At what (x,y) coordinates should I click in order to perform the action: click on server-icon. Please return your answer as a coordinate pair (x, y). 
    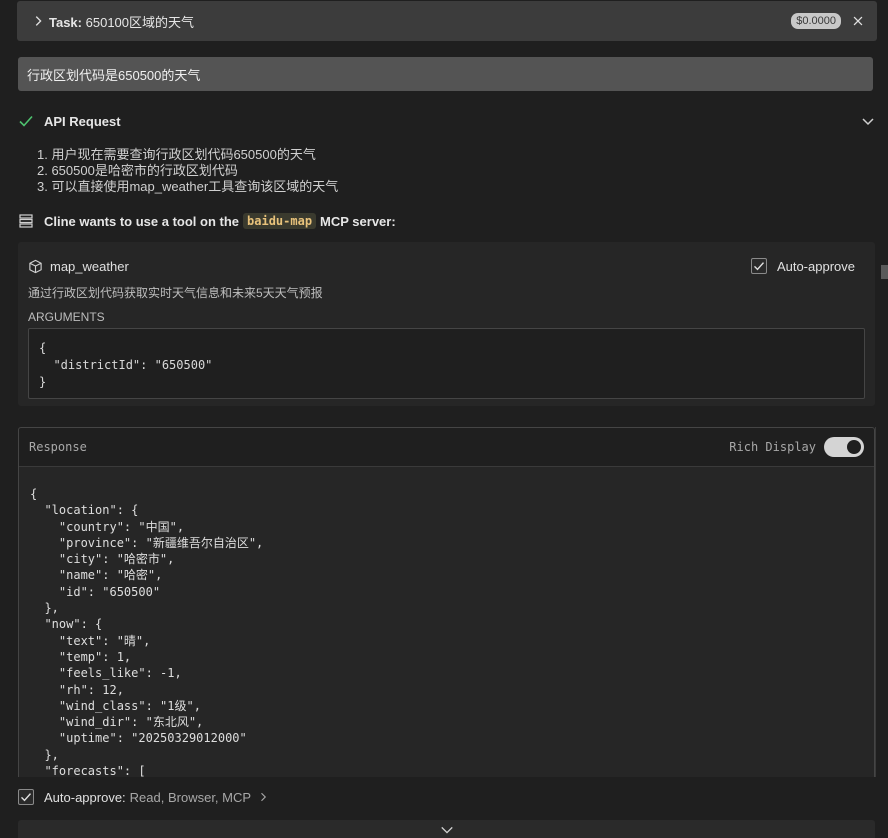
    Looking at the image, I should click on (26, 221).